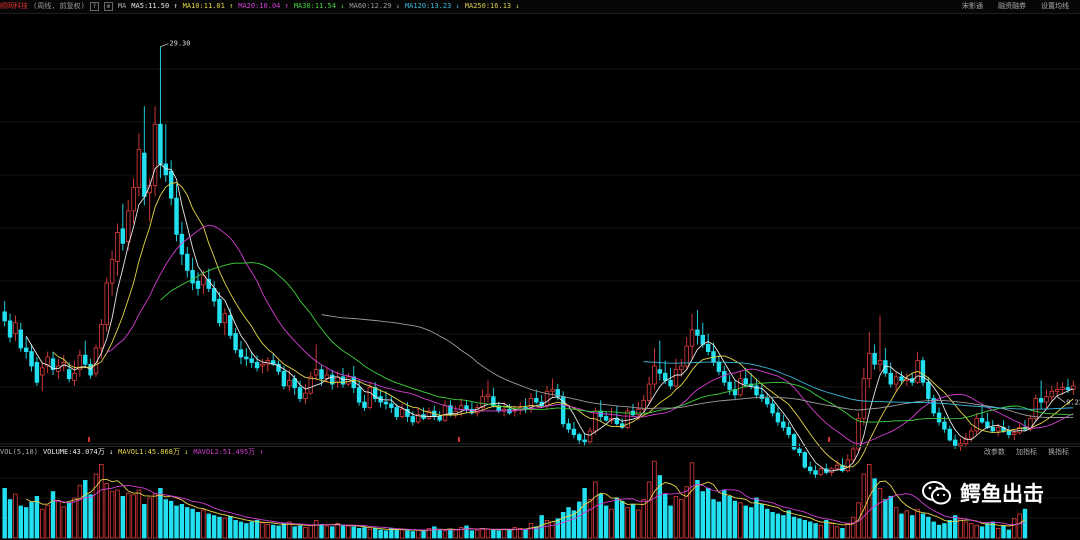 The image size is (1080, 540). What do you see at coordinates (1058, 452) in the screenshot?
I see `volume-link-2: 换指标` at bounding box center [1058, 452].